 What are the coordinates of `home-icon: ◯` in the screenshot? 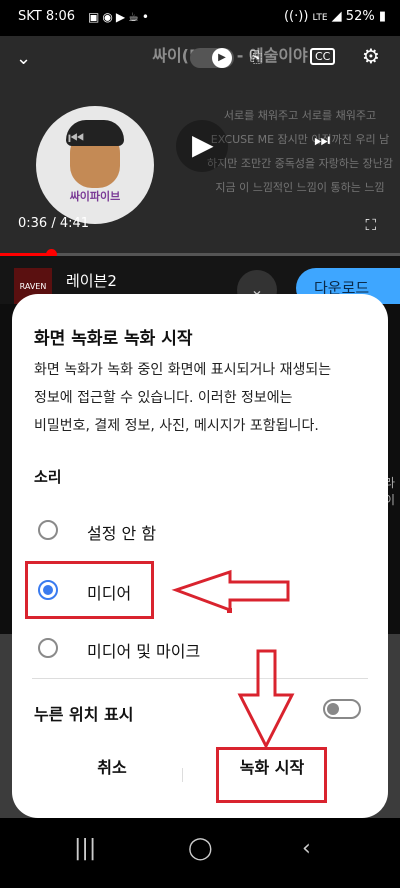 It's located at (200, 848).